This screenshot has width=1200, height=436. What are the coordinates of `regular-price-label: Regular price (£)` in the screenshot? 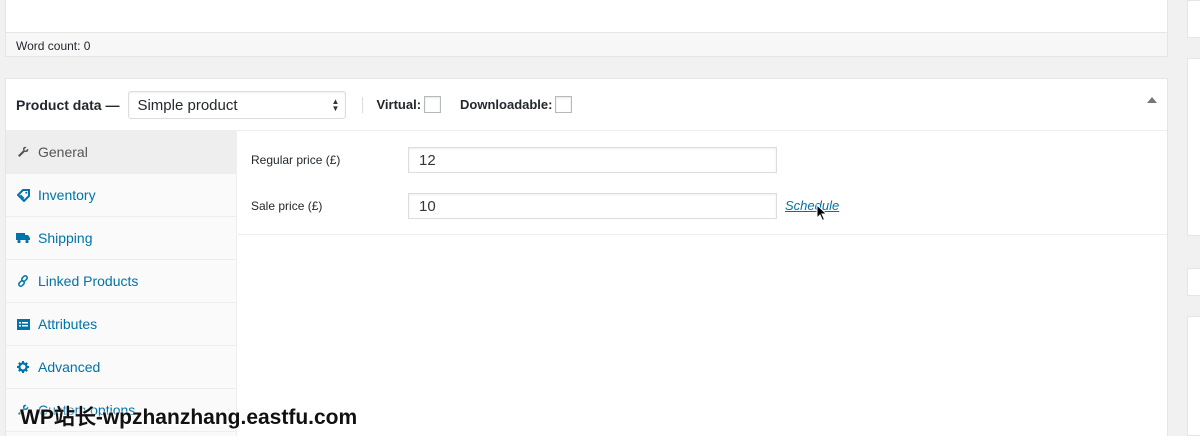 It's located at (296, 160).